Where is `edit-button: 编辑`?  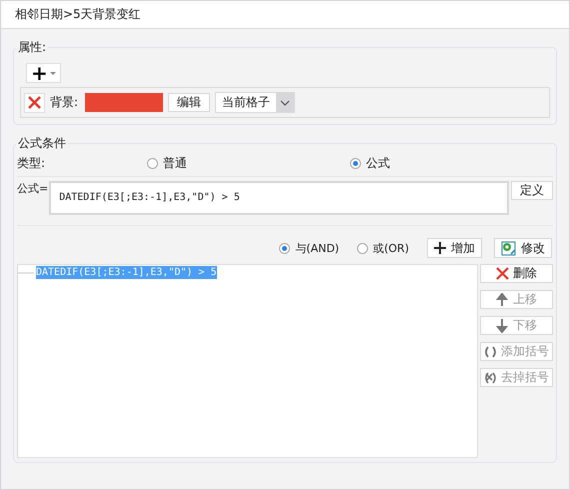 edit-button: 编辑 is located at coordinates (189, 102).